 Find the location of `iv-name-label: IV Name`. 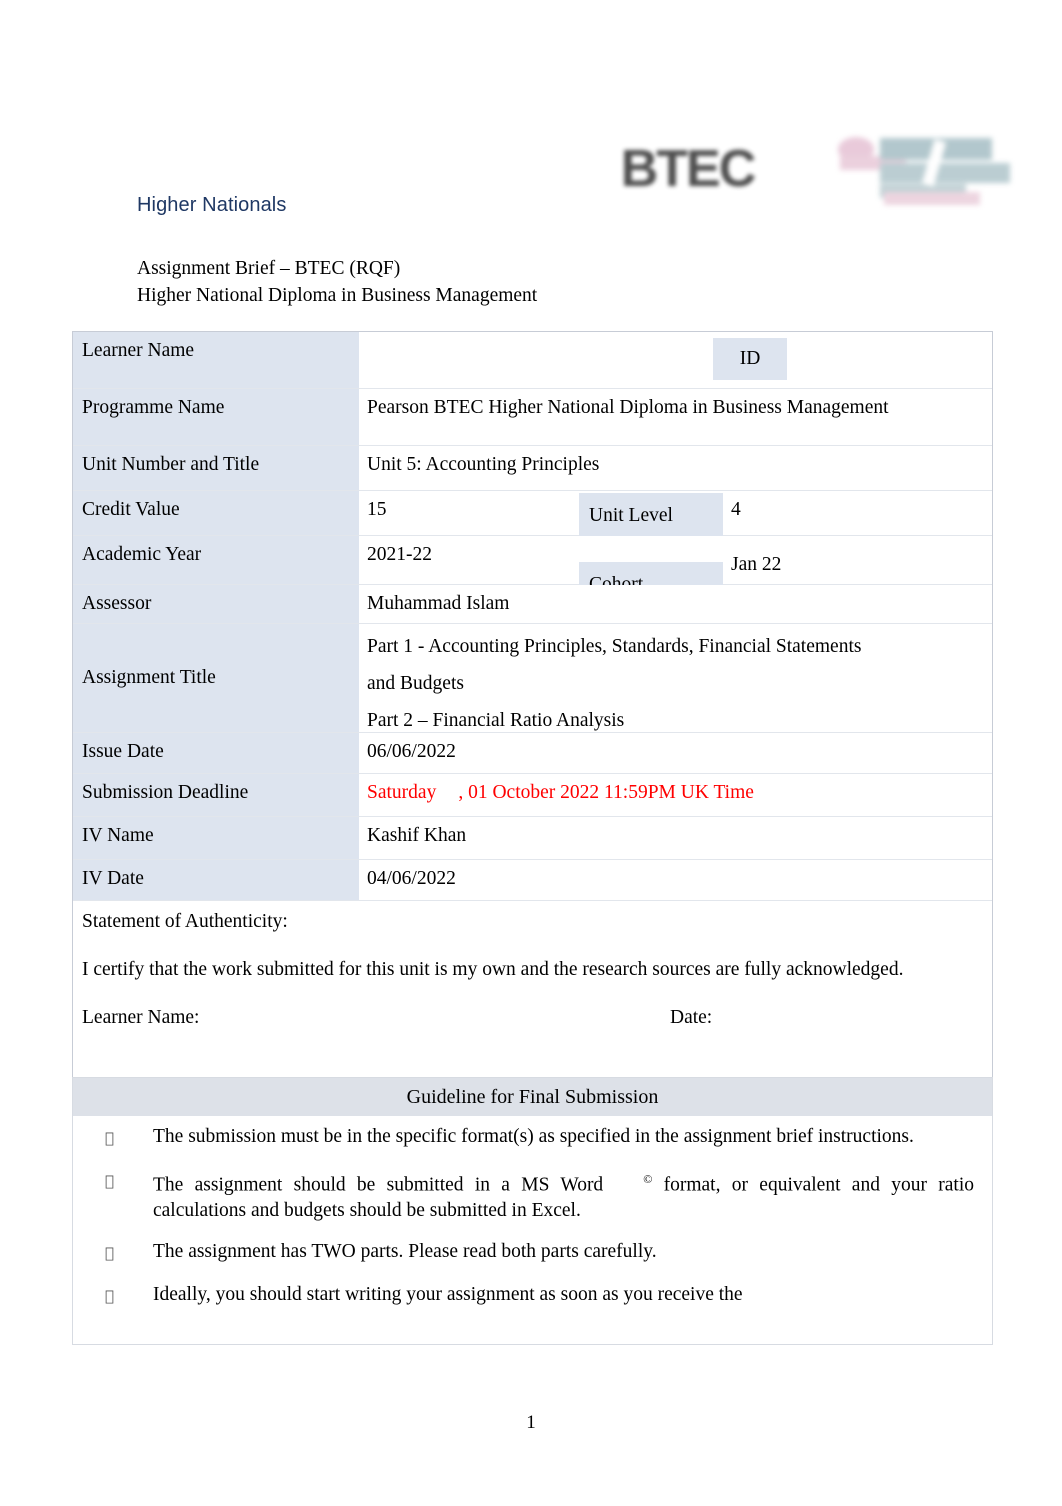

iv-name-label: IV Name is located at coordinates (216, 838).